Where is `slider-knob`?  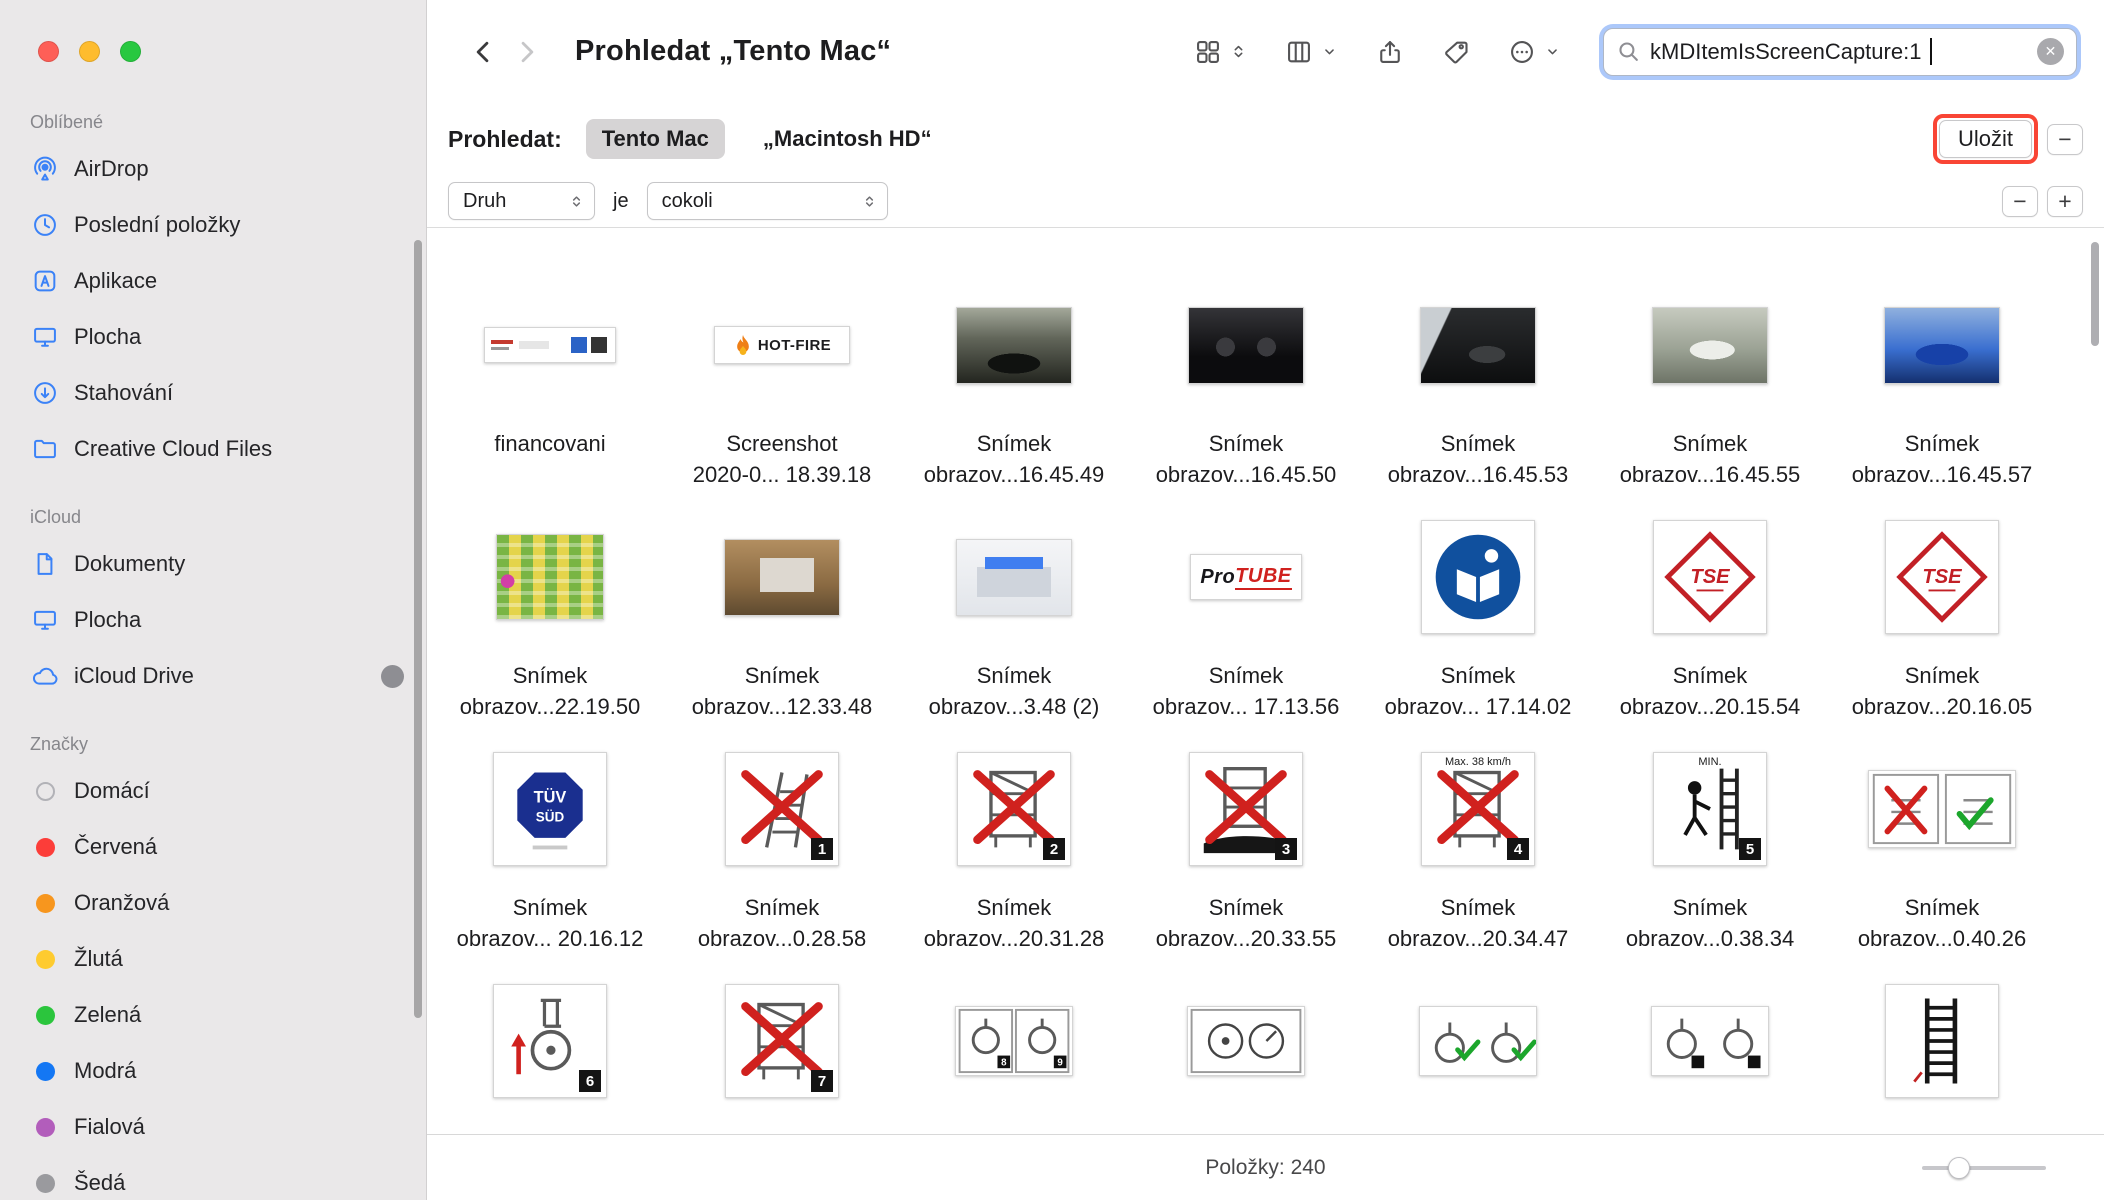 slider-knob is located at coordinates (1959, 1167).